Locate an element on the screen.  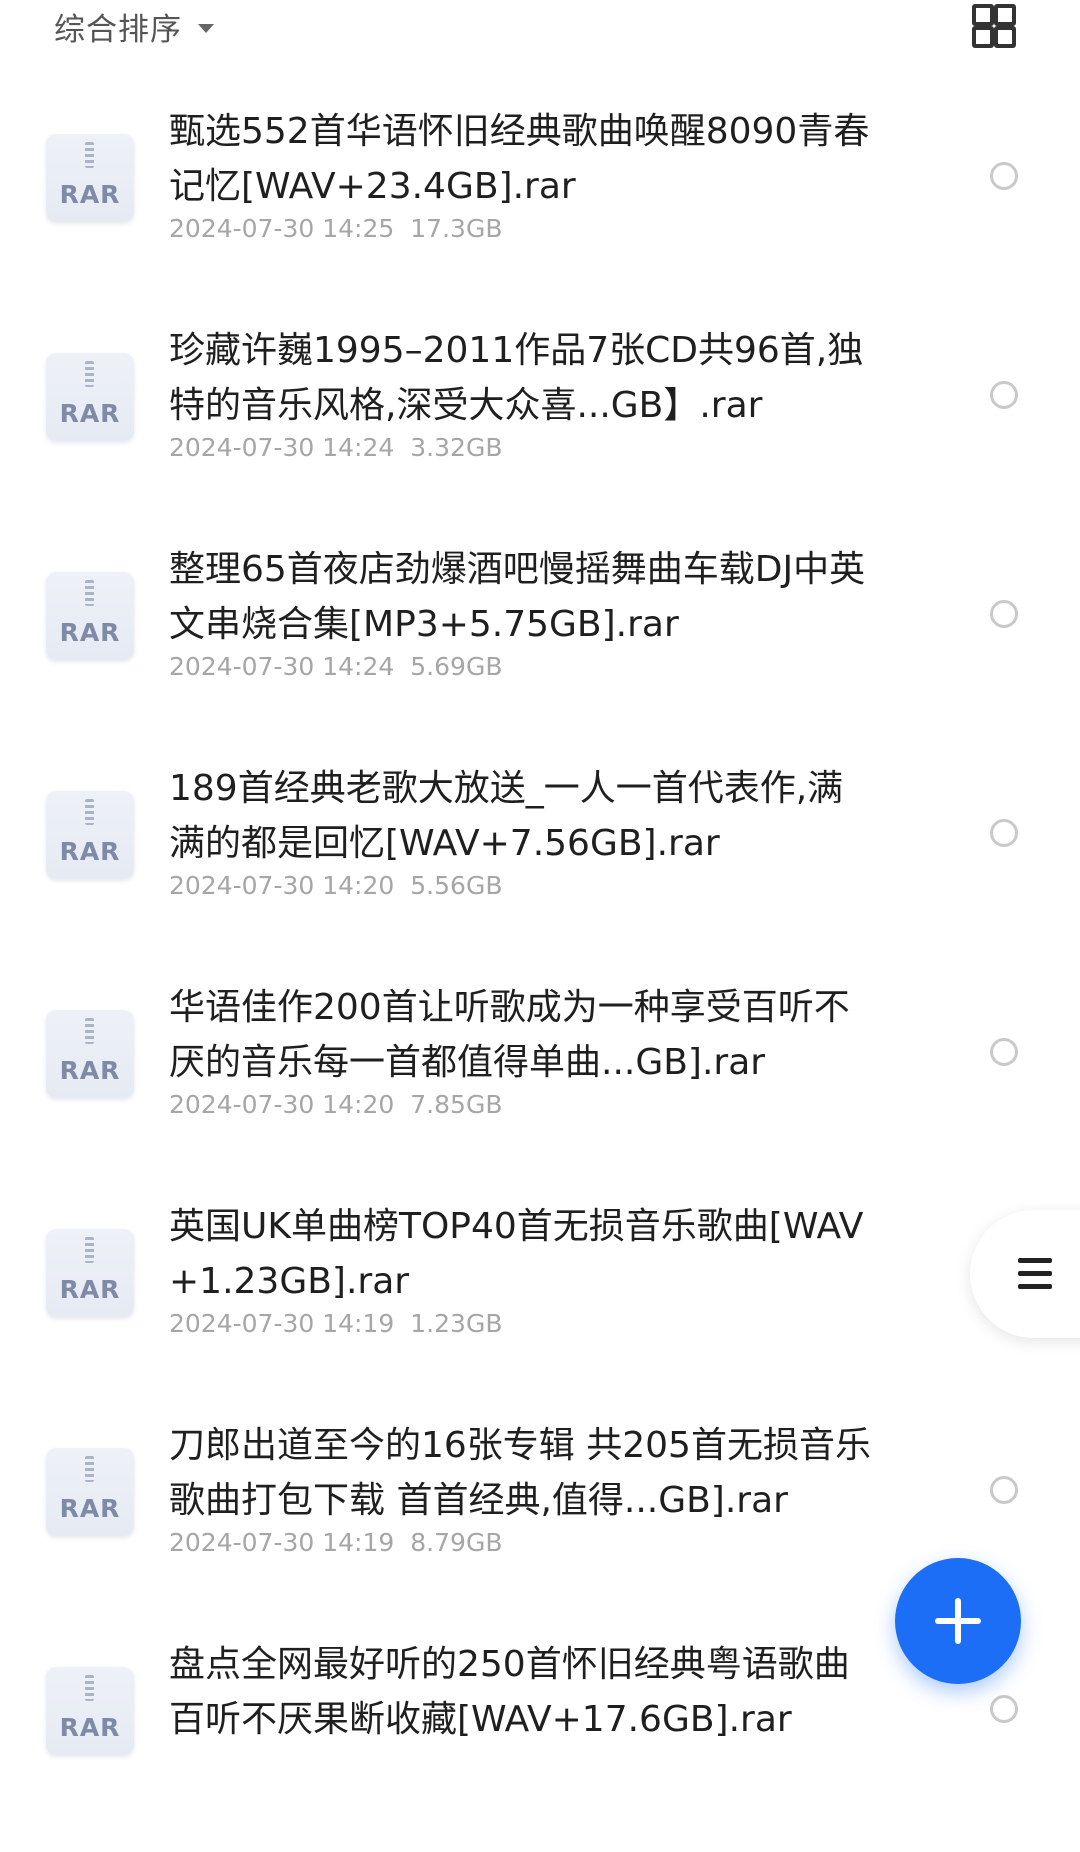
top-toolbar: 综合排序 is located at coordinates (540, 35).